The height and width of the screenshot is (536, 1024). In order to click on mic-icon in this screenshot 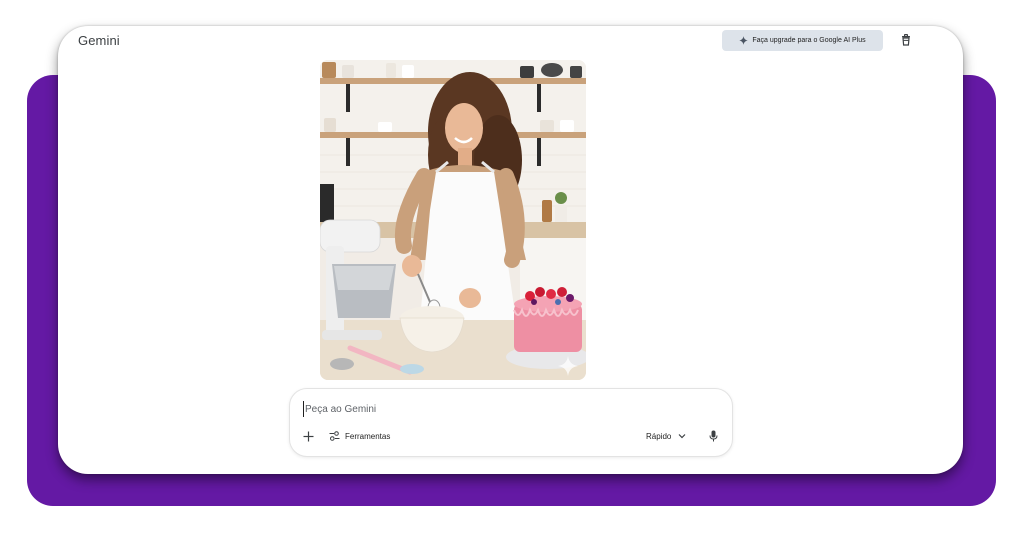, I will do `click(713, 436)`.